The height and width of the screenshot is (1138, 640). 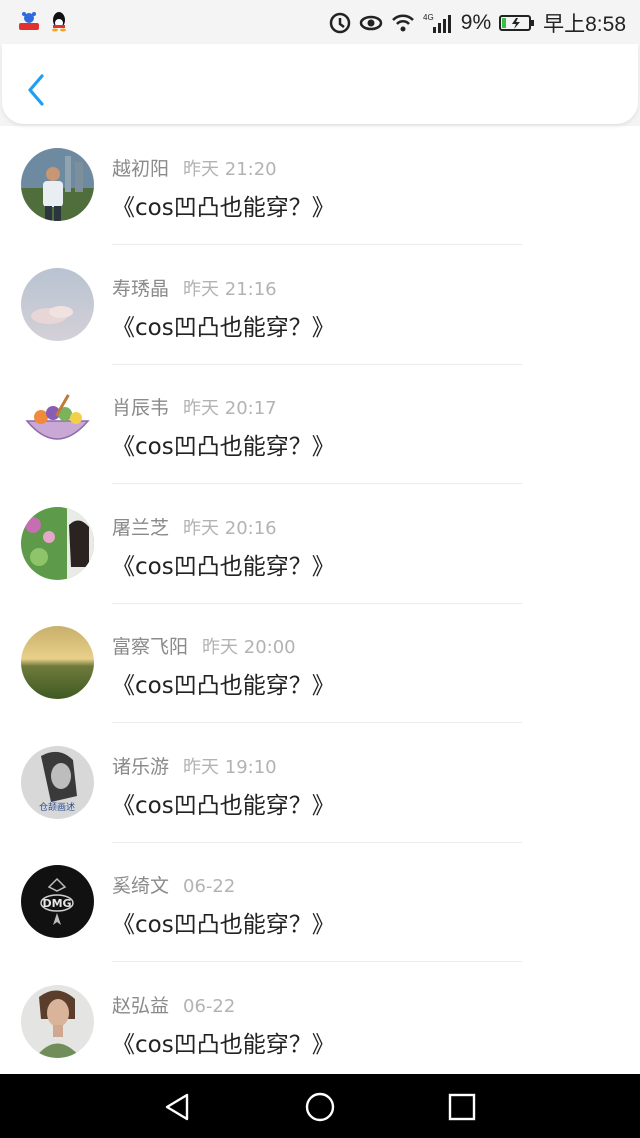 What do you see at coordinates (371, 23) in the screenshot?
I see `eye-icon` at bounding box center [371, 23].